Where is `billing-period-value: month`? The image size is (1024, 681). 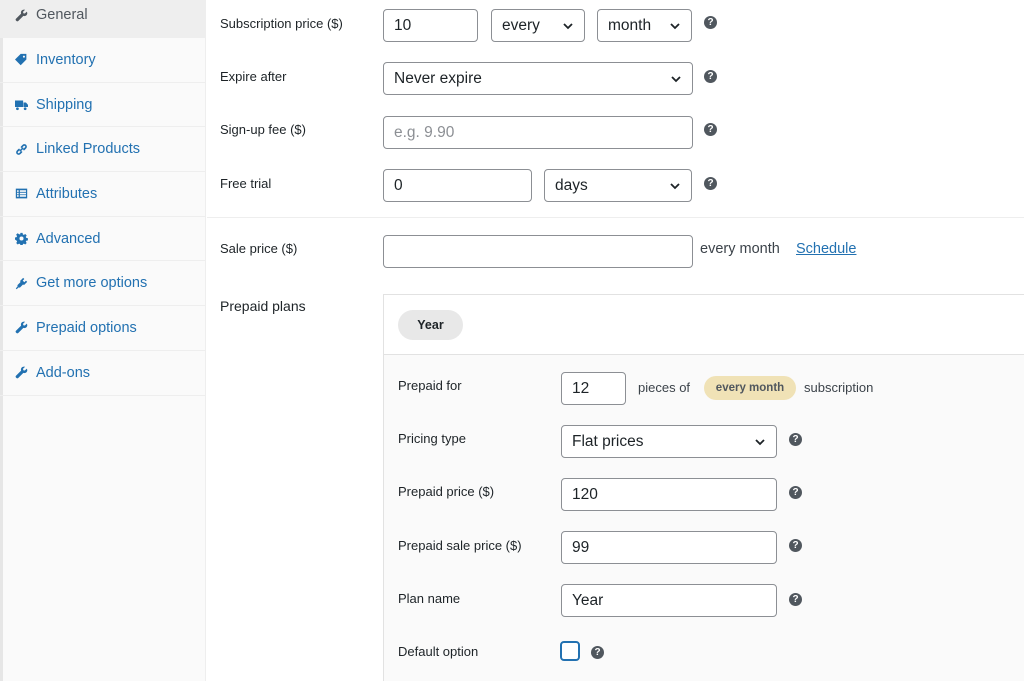
billing-period-value: month is located at coordinates (630, 25).